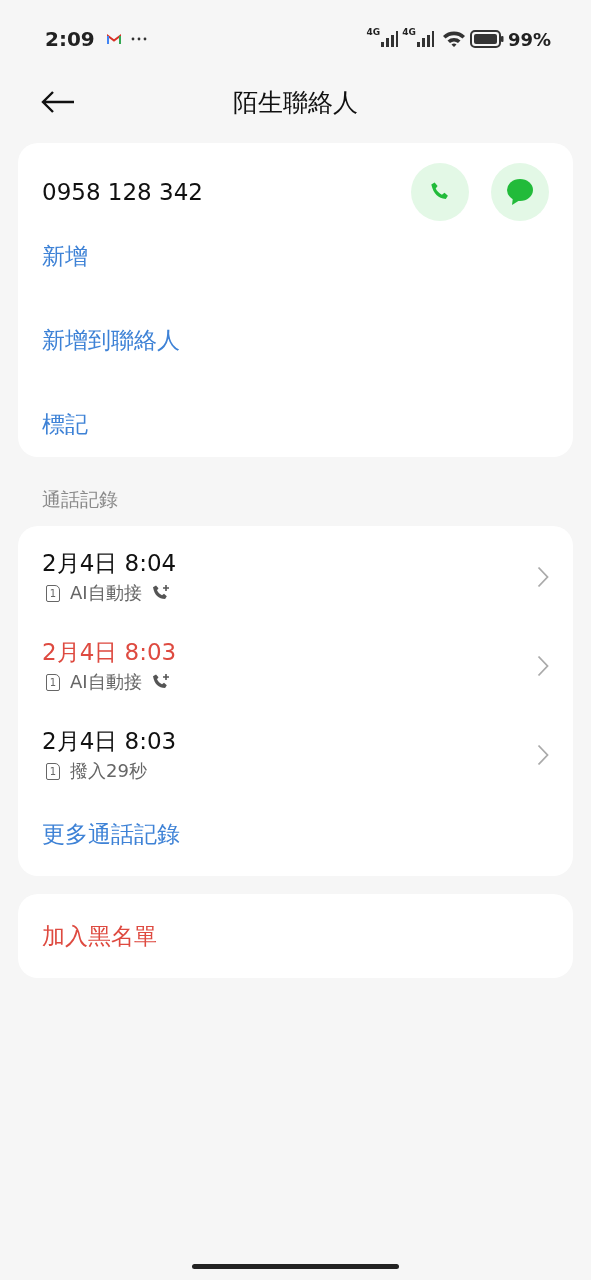 The width and height of the screenshot is (591, 1280). Describe the element at coordinates (295, 256) in the screenshot. I see `action-link: 新增` at that location.